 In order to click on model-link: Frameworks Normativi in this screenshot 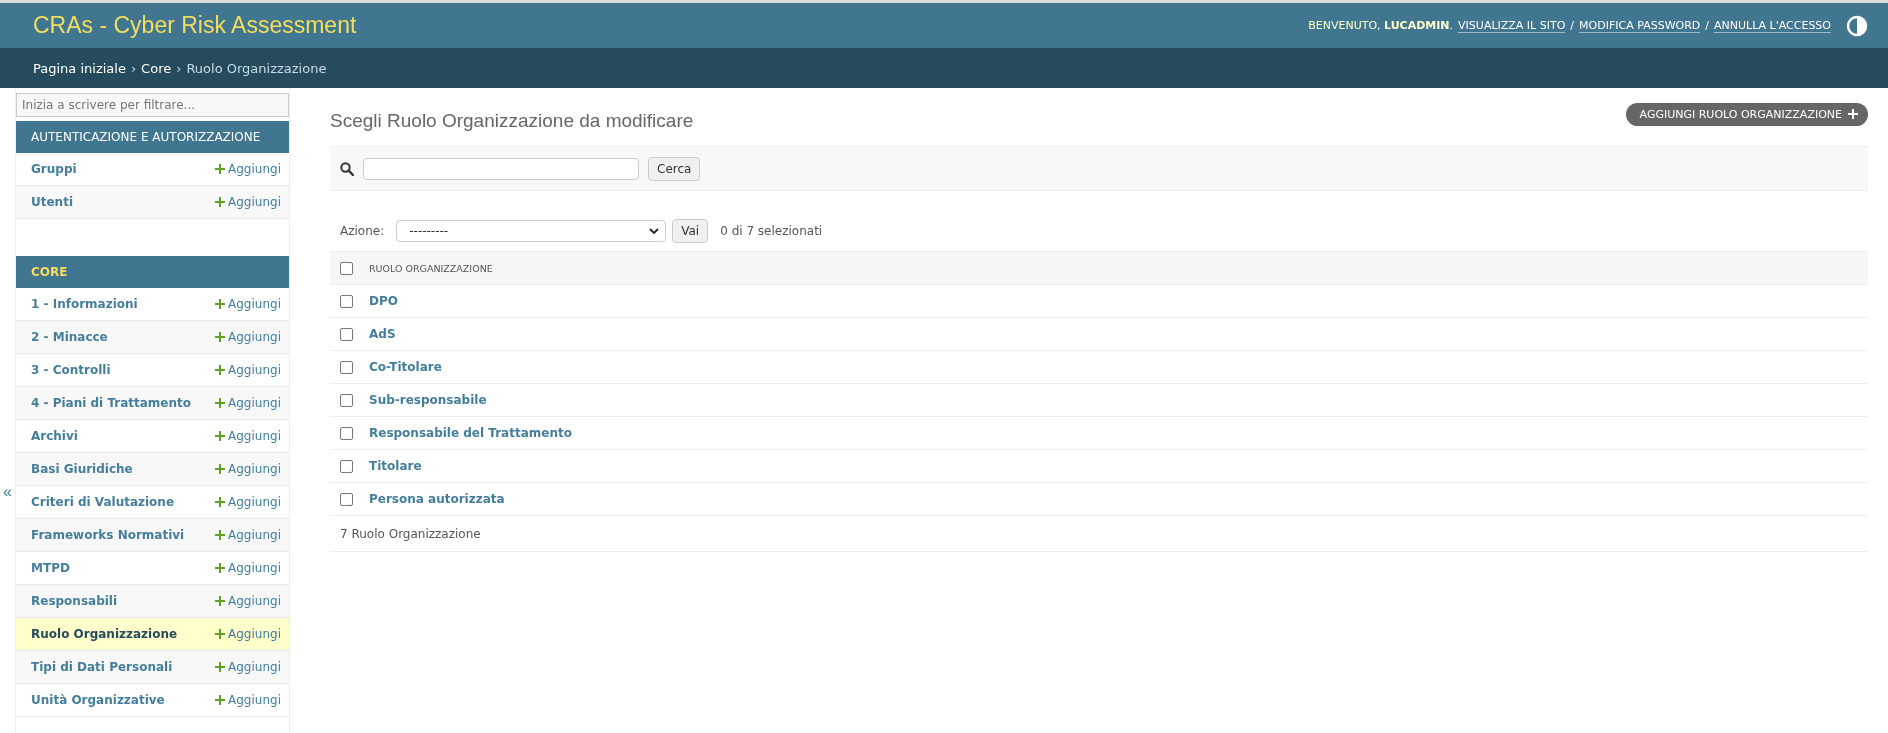, I will do `click(108, 535)`.